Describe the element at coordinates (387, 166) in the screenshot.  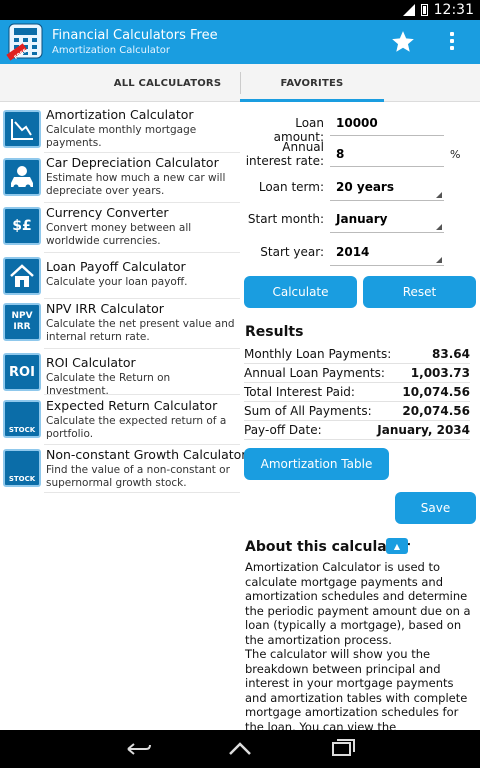
I see `interest-rate-underline` at that location.